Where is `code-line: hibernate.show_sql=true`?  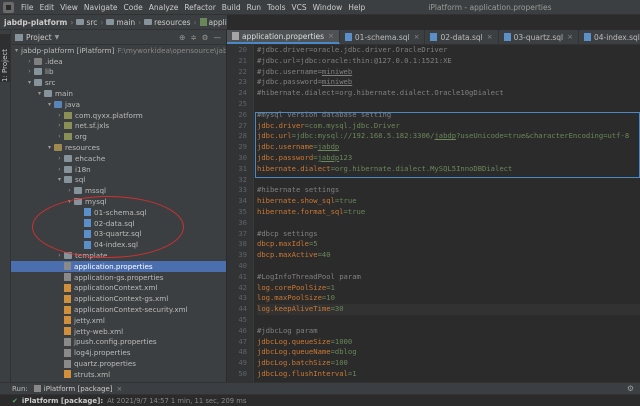 code-line: hibernate.show_sql=true is located at coordinates (448, 201).